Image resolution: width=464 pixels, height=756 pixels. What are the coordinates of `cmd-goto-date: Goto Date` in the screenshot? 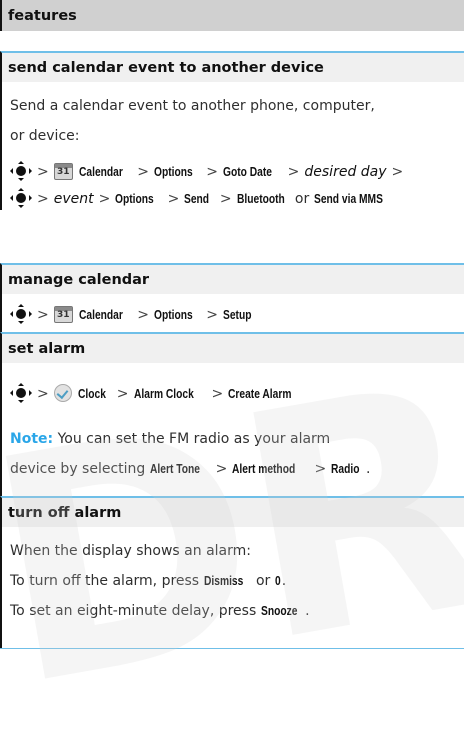 It's located at (247, 172).